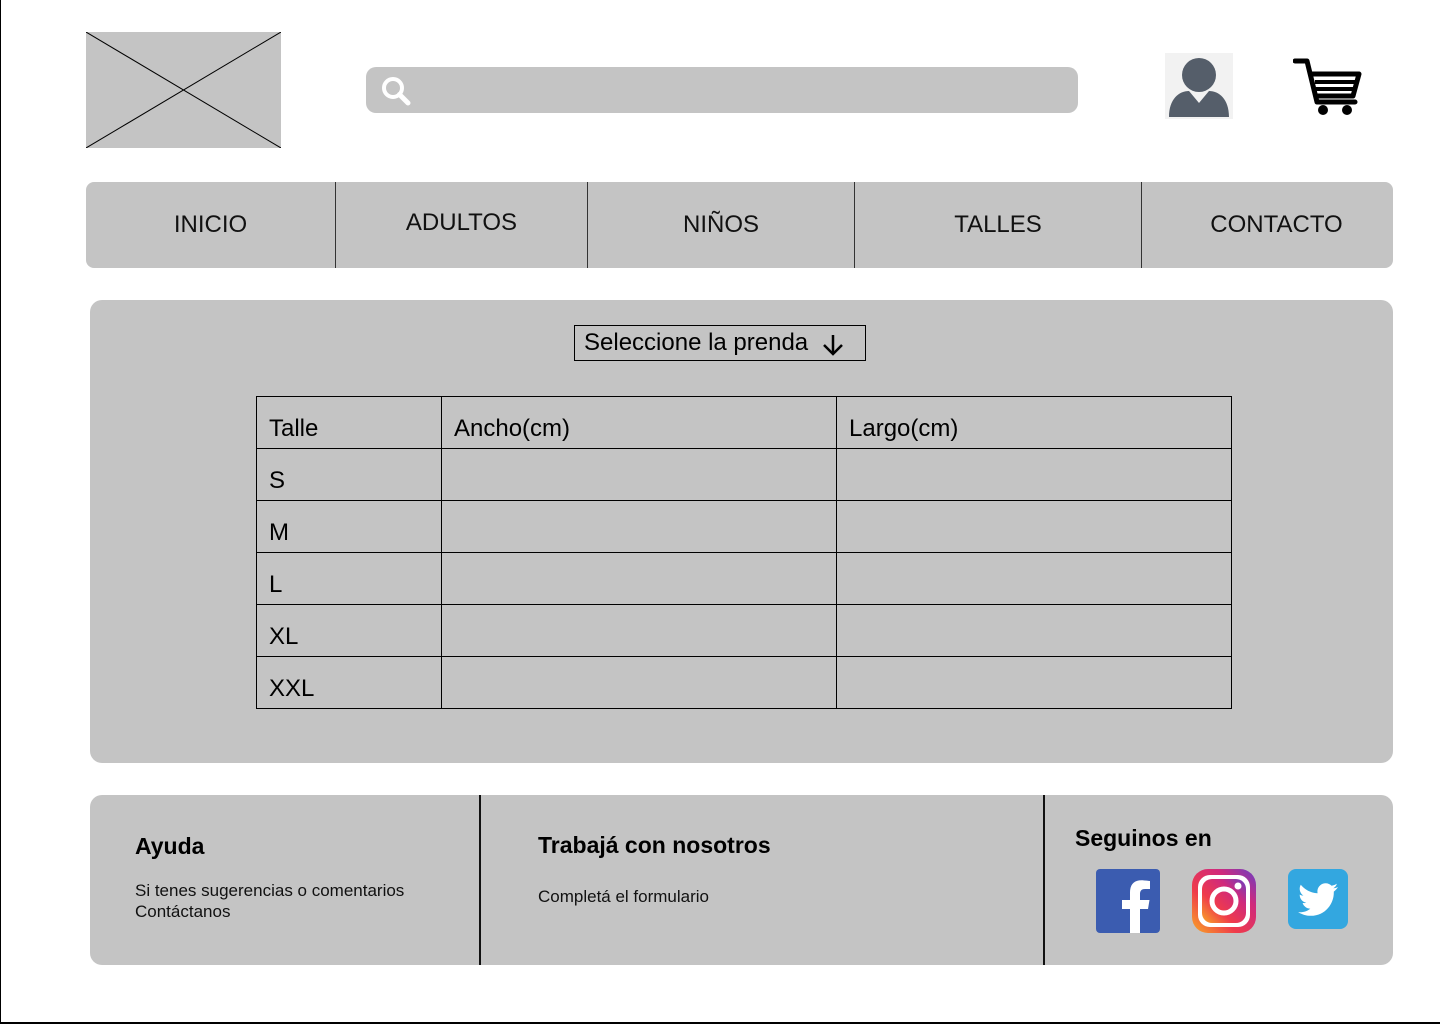 The height and width of the screenshot is (1024, 1440). I want to click on table-row: S, so click(744, 474).